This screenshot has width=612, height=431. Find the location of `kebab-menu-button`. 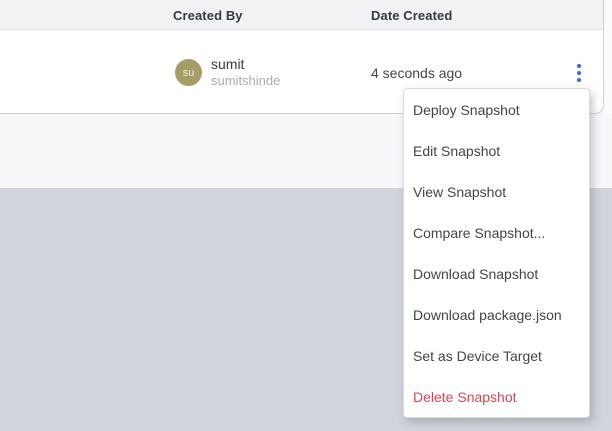

kebab-menu-button is located at coordinates (579, 73).